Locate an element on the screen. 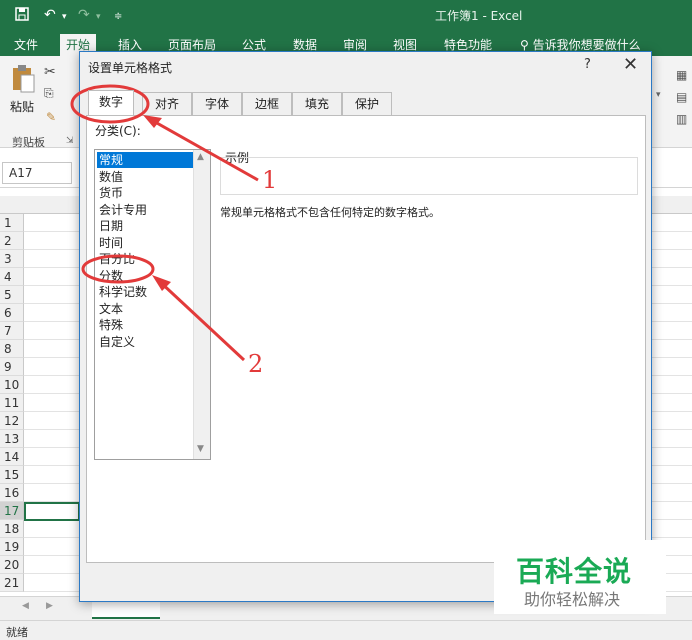 This screenshot has height=640, width=692. category-item: 分数 is located at coordinates (145, 276).